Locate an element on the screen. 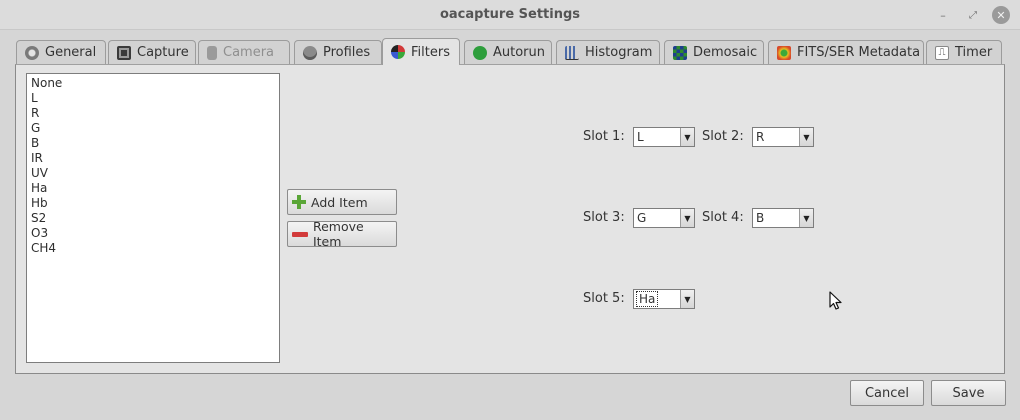  list-item: IR is located at coordinates (153, 158).